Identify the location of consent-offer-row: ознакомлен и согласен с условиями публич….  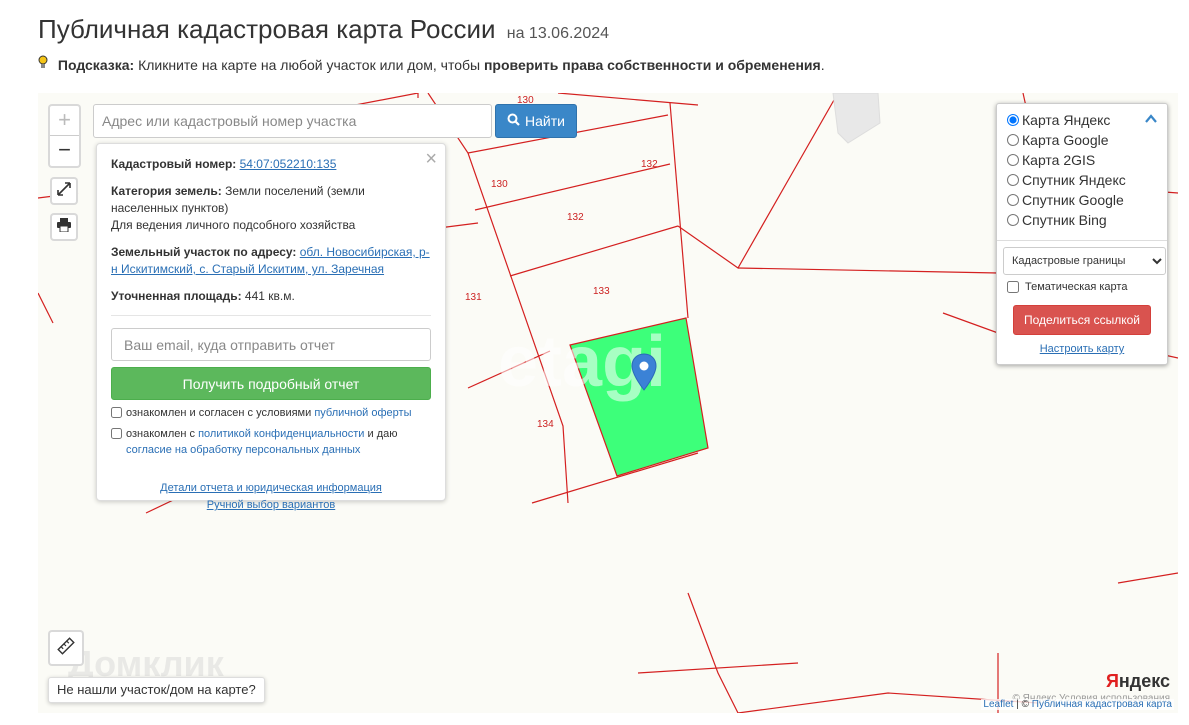
(271, 413).